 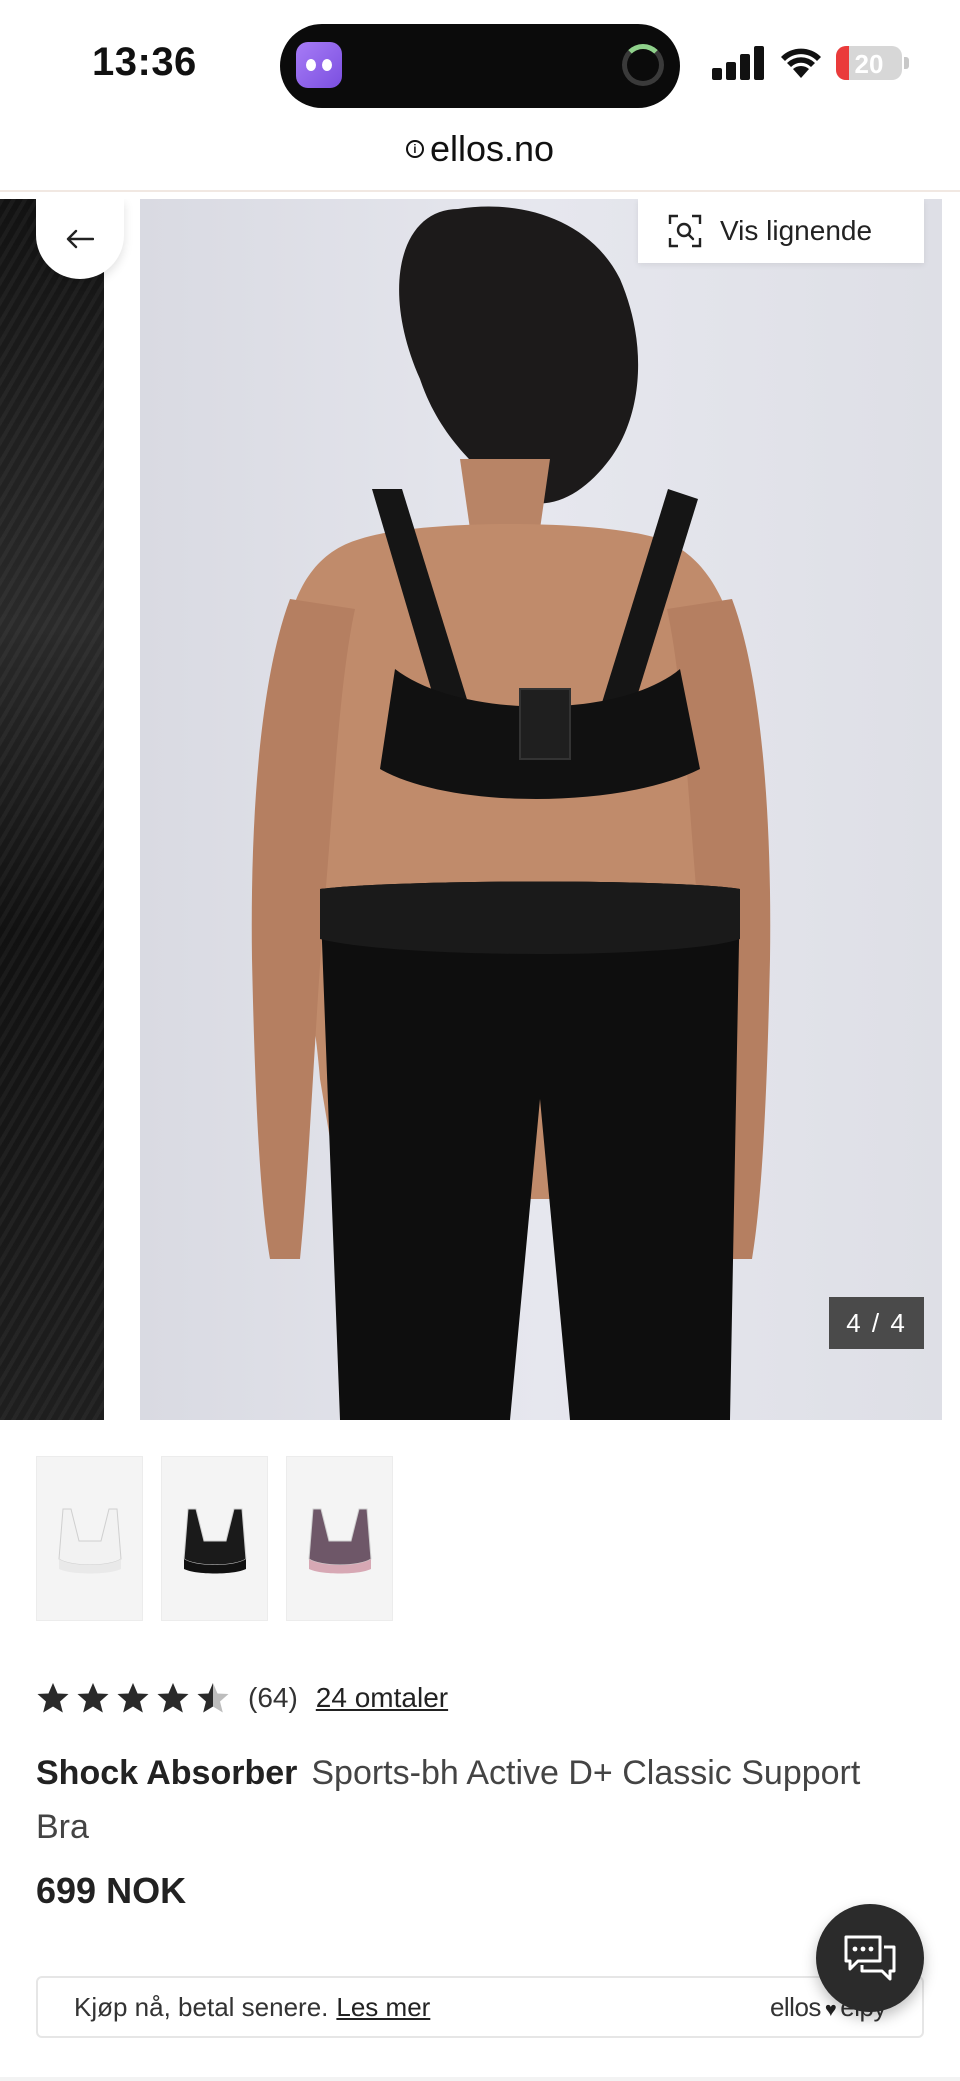 I want to click on previous-product-image, so click(x=52, y=809).